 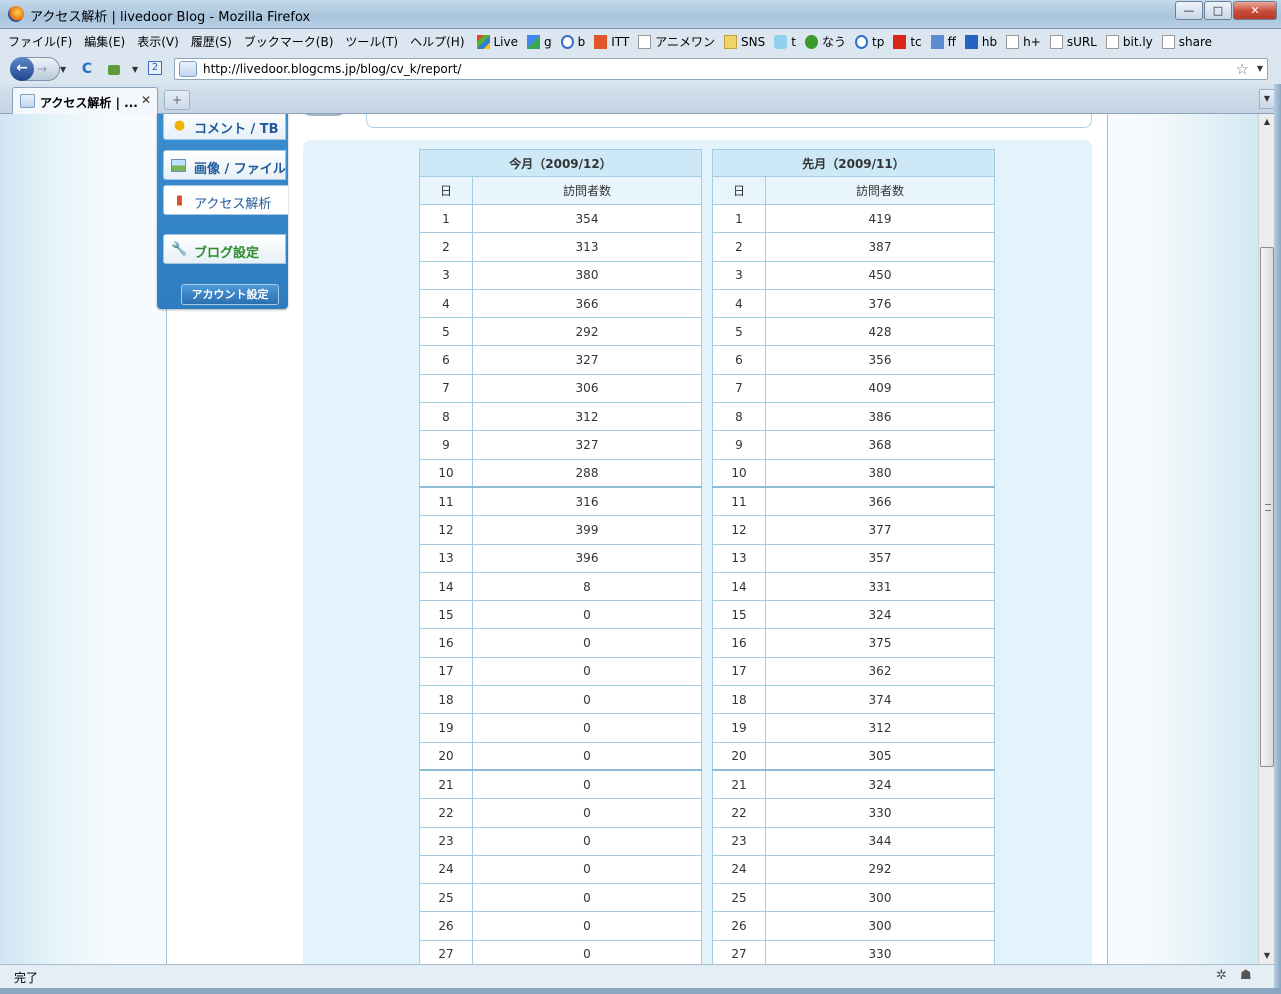 What do you see at coordinates (534, 41) in the screenshot?
I see `google-icon` at bounding box center [534, 41].